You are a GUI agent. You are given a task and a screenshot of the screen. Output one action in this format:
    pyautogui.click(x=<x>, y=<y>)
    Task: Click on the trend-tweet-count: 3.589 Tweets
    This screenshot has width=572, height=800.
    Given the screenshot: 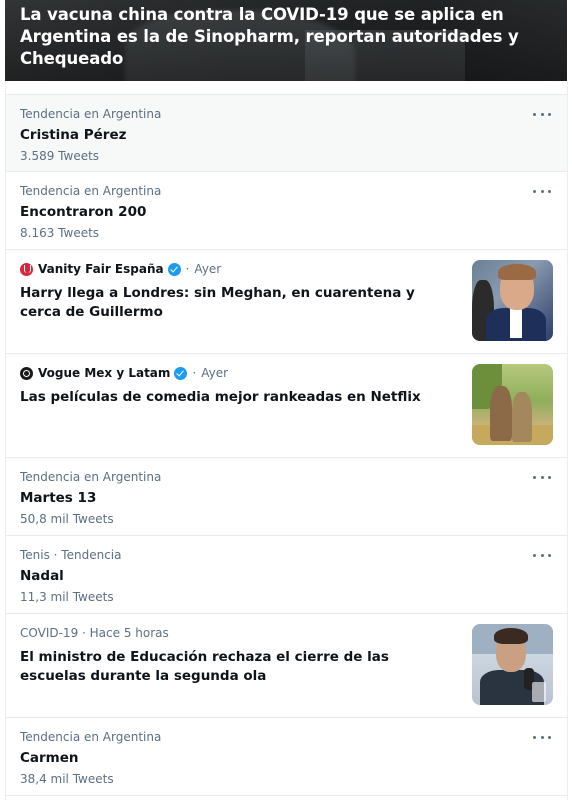 What is the action you would take?
    pyautogui.click(x=60, y=156)
    